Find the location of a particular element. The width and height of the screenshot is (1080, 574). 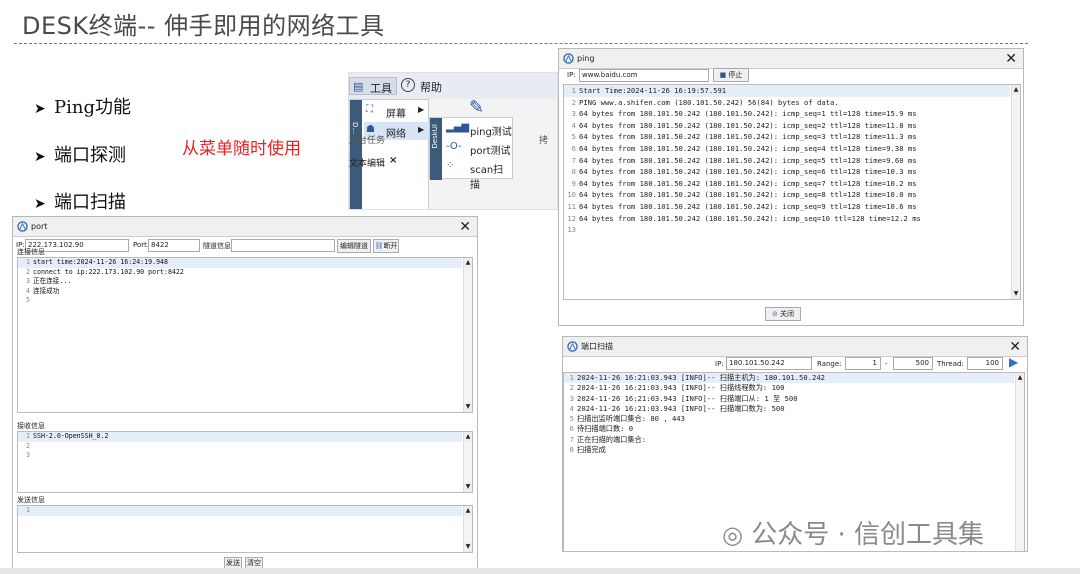

list-item: 5 is located at coordinates (28, 300).